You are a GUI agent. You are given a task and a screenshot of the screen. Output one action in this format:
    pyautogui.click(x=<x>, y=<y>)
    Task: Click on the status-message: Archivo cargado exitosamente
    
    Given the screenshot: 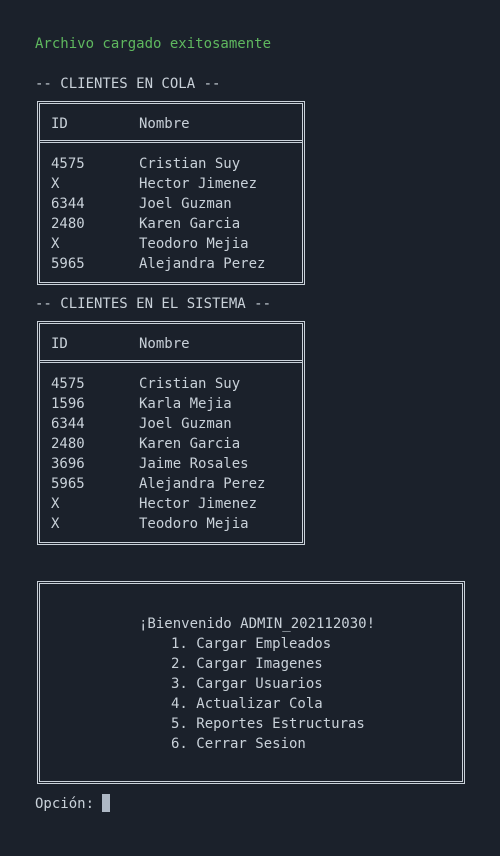 What is the action you would take?
    pyautogui.click(x=153, y=44)
    